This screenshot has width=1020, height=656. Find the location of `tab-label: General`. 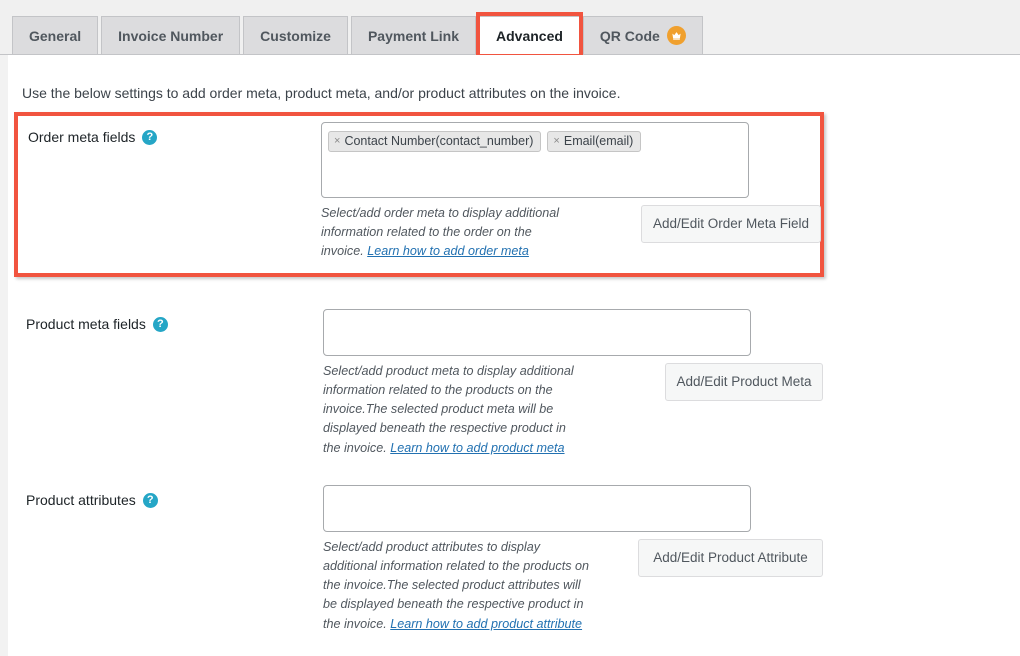

tab-label: General is located at coordinates (55, 35).